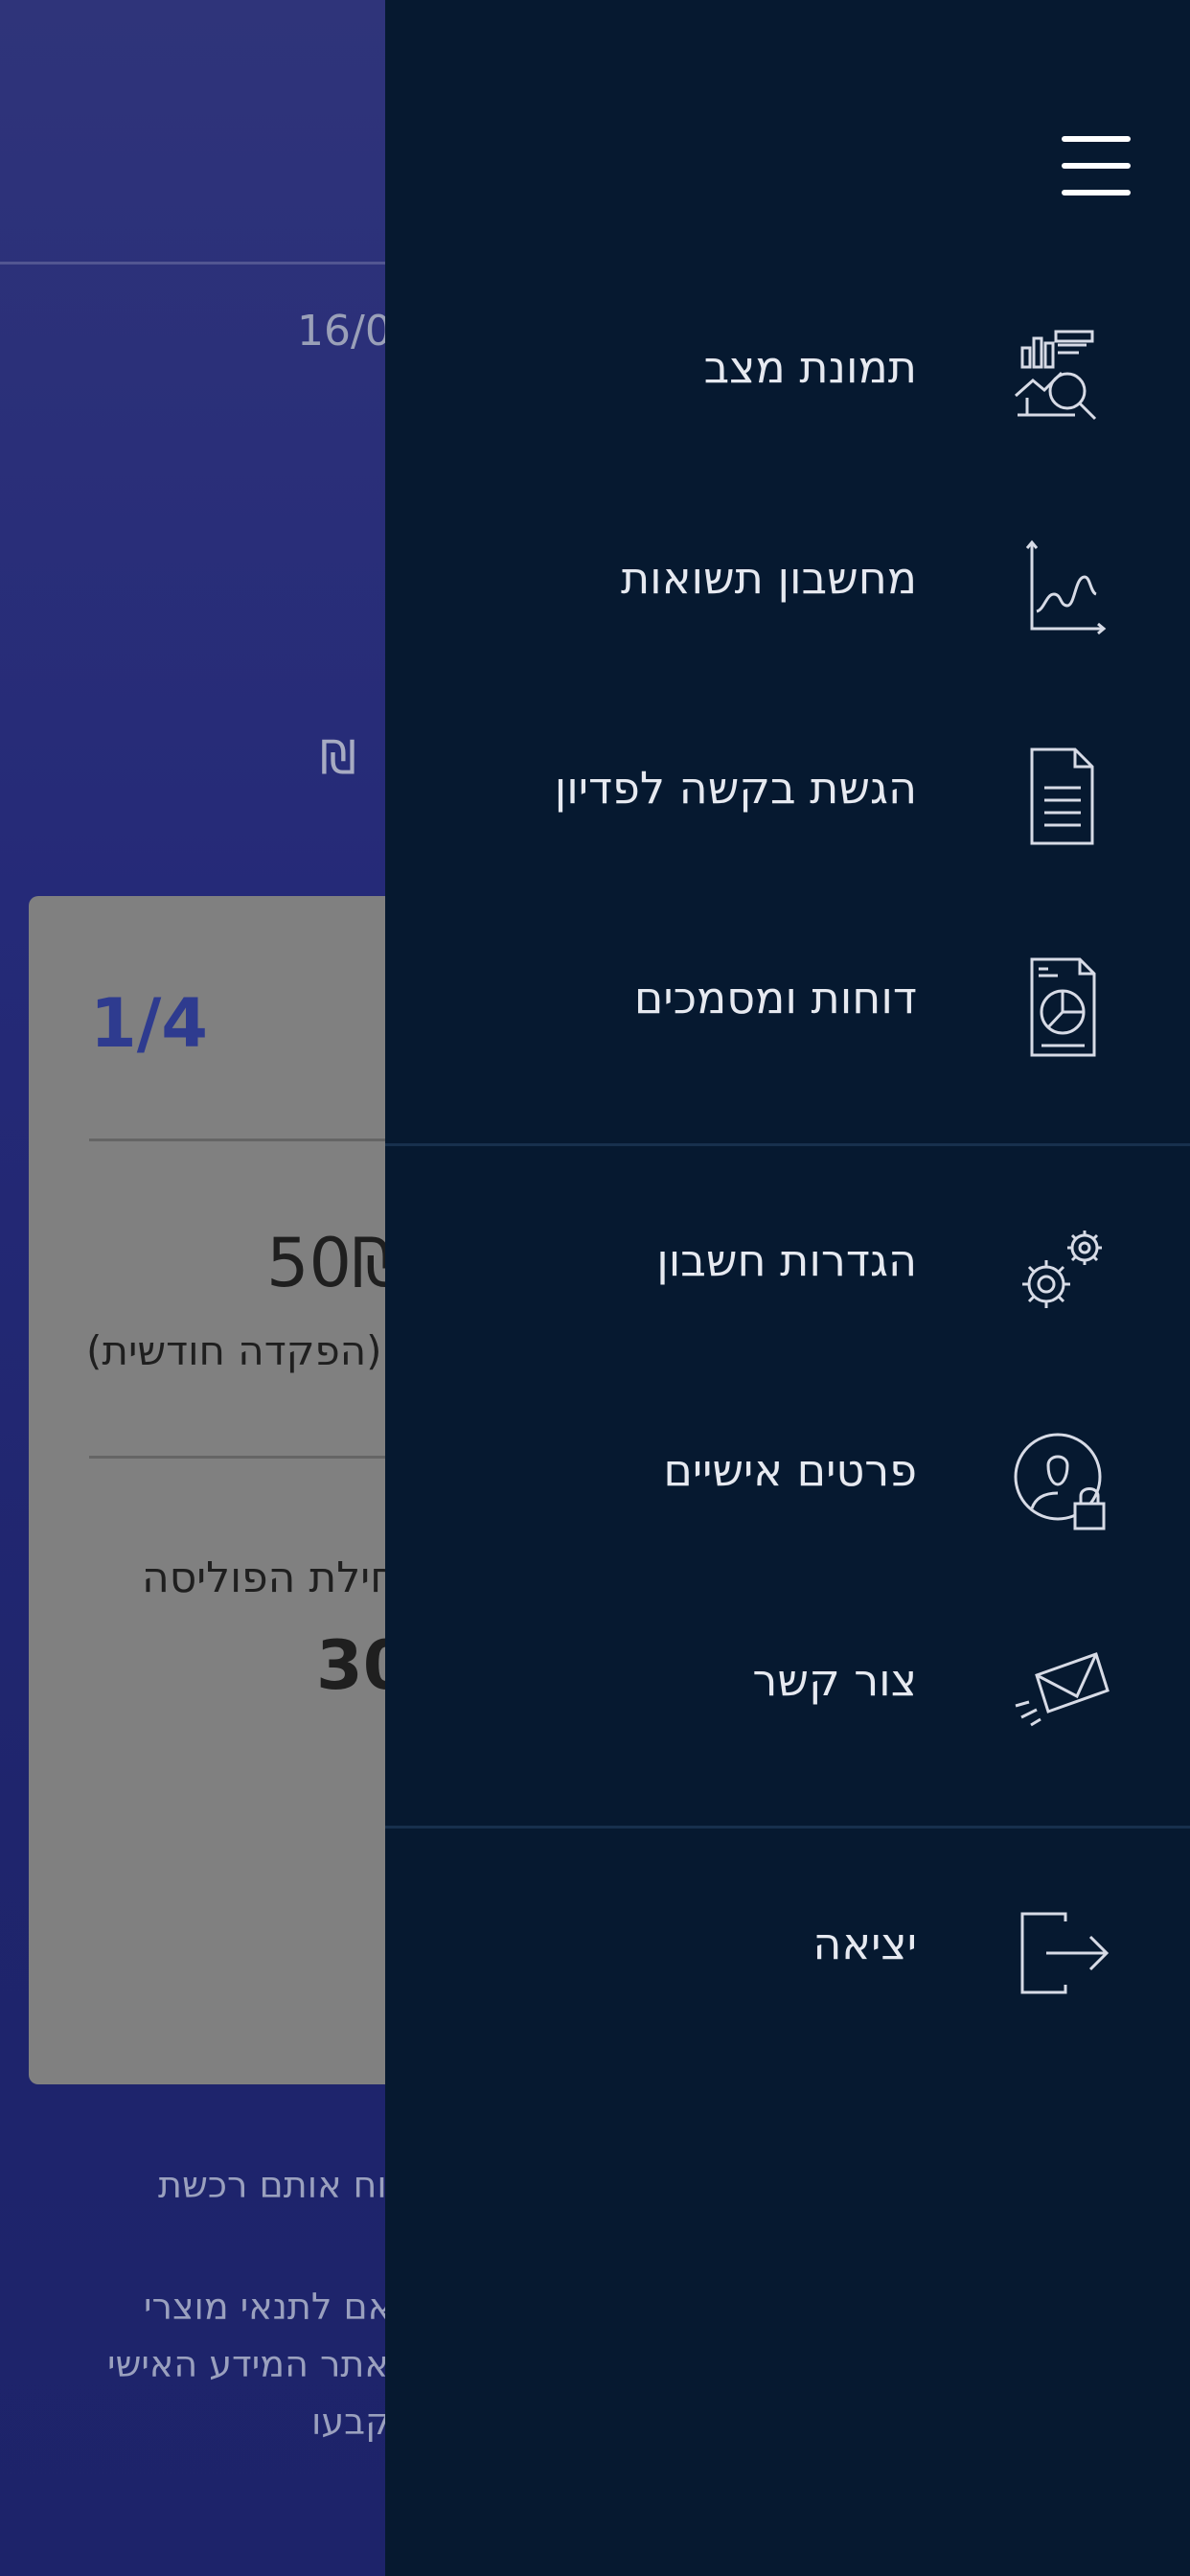  What do you see at coordinates (254, 1350) in the screenshot?
I see `deposit-caption: ה (הפקדה חודשית)` at bounding box center [254, 1350].